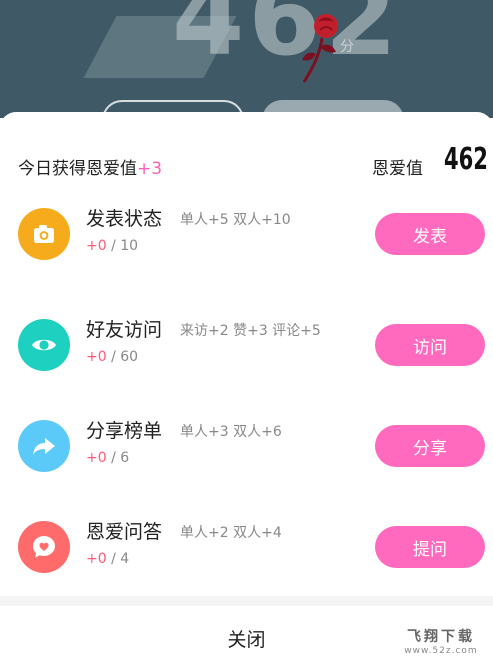 The image size is (493, 670). What do you see at coordinates (150, 169) in the screenshot?
I see `today-gain-value: +3` at bounding box center [150, 169].